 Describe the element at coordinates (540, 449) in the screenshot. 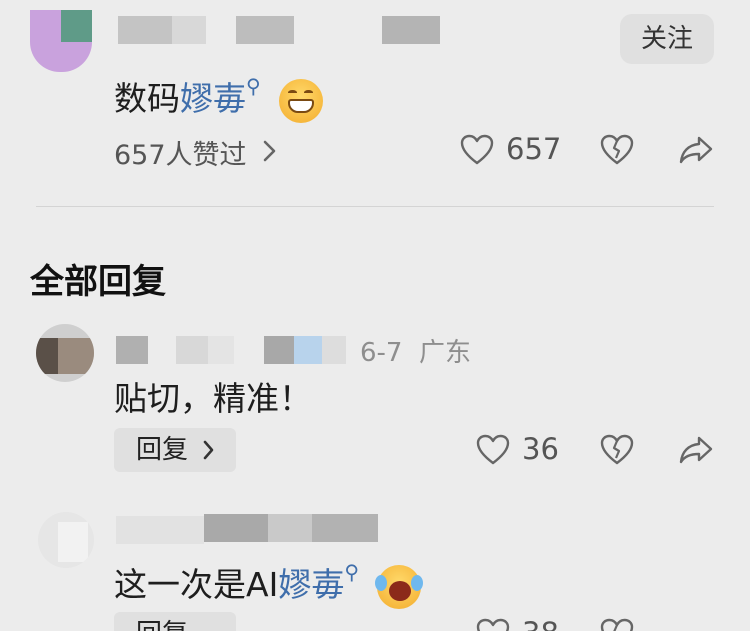

I see `reply-like-count: 36` at that location.